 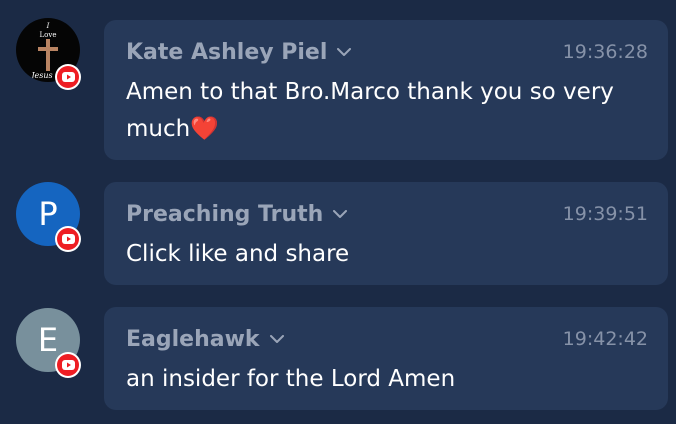 I want to click on svg-text: Jesus, so click(x=40, y=75).